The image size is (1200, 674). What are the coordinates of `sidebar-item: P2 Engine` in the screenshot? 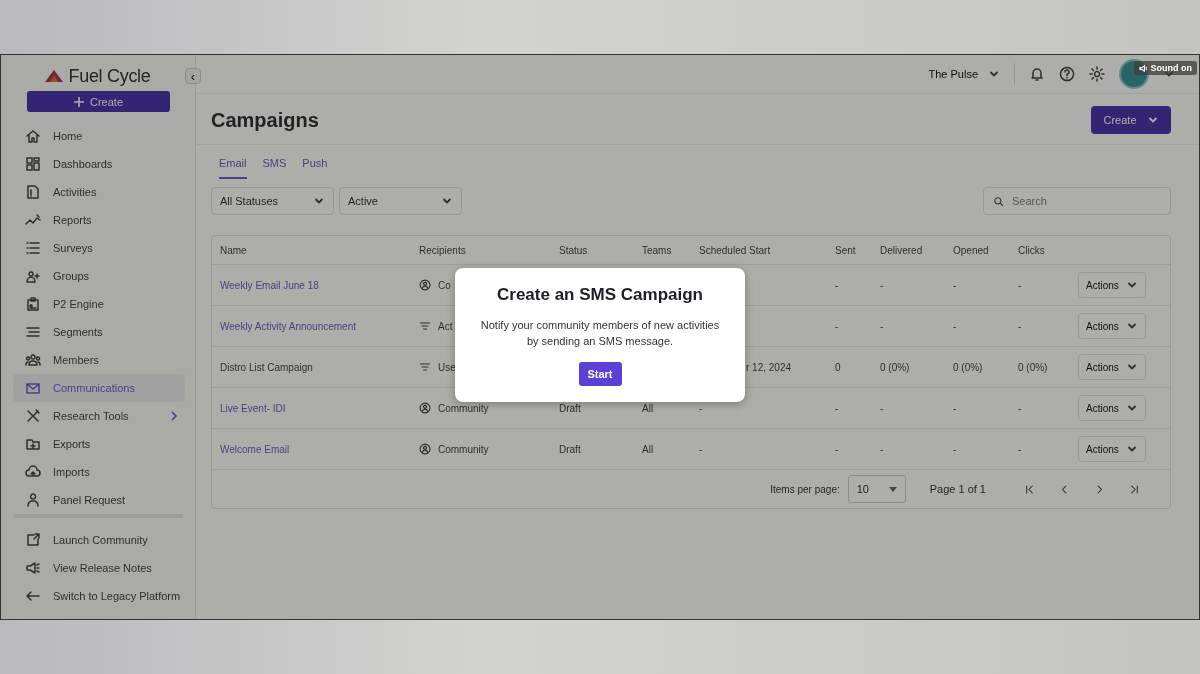 It's located at (99, 304).